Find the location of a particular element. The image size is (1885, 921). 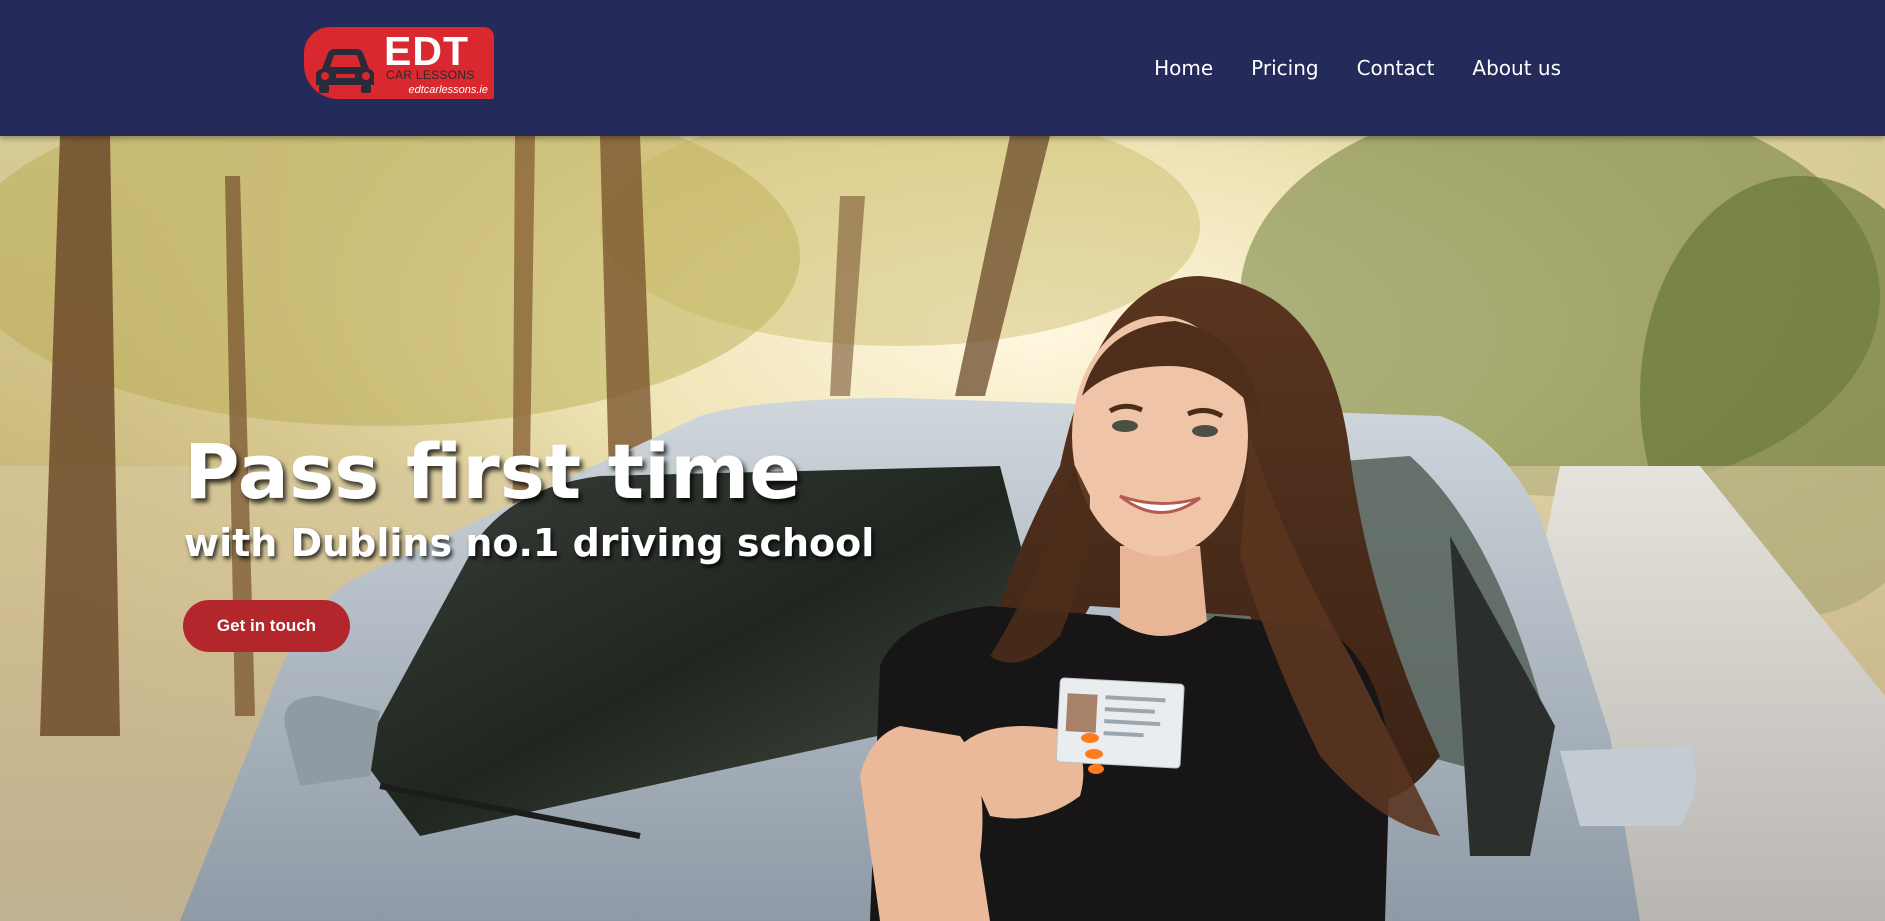

logo-tagline: CAR LESSONS is located at coordinates (430, 75).